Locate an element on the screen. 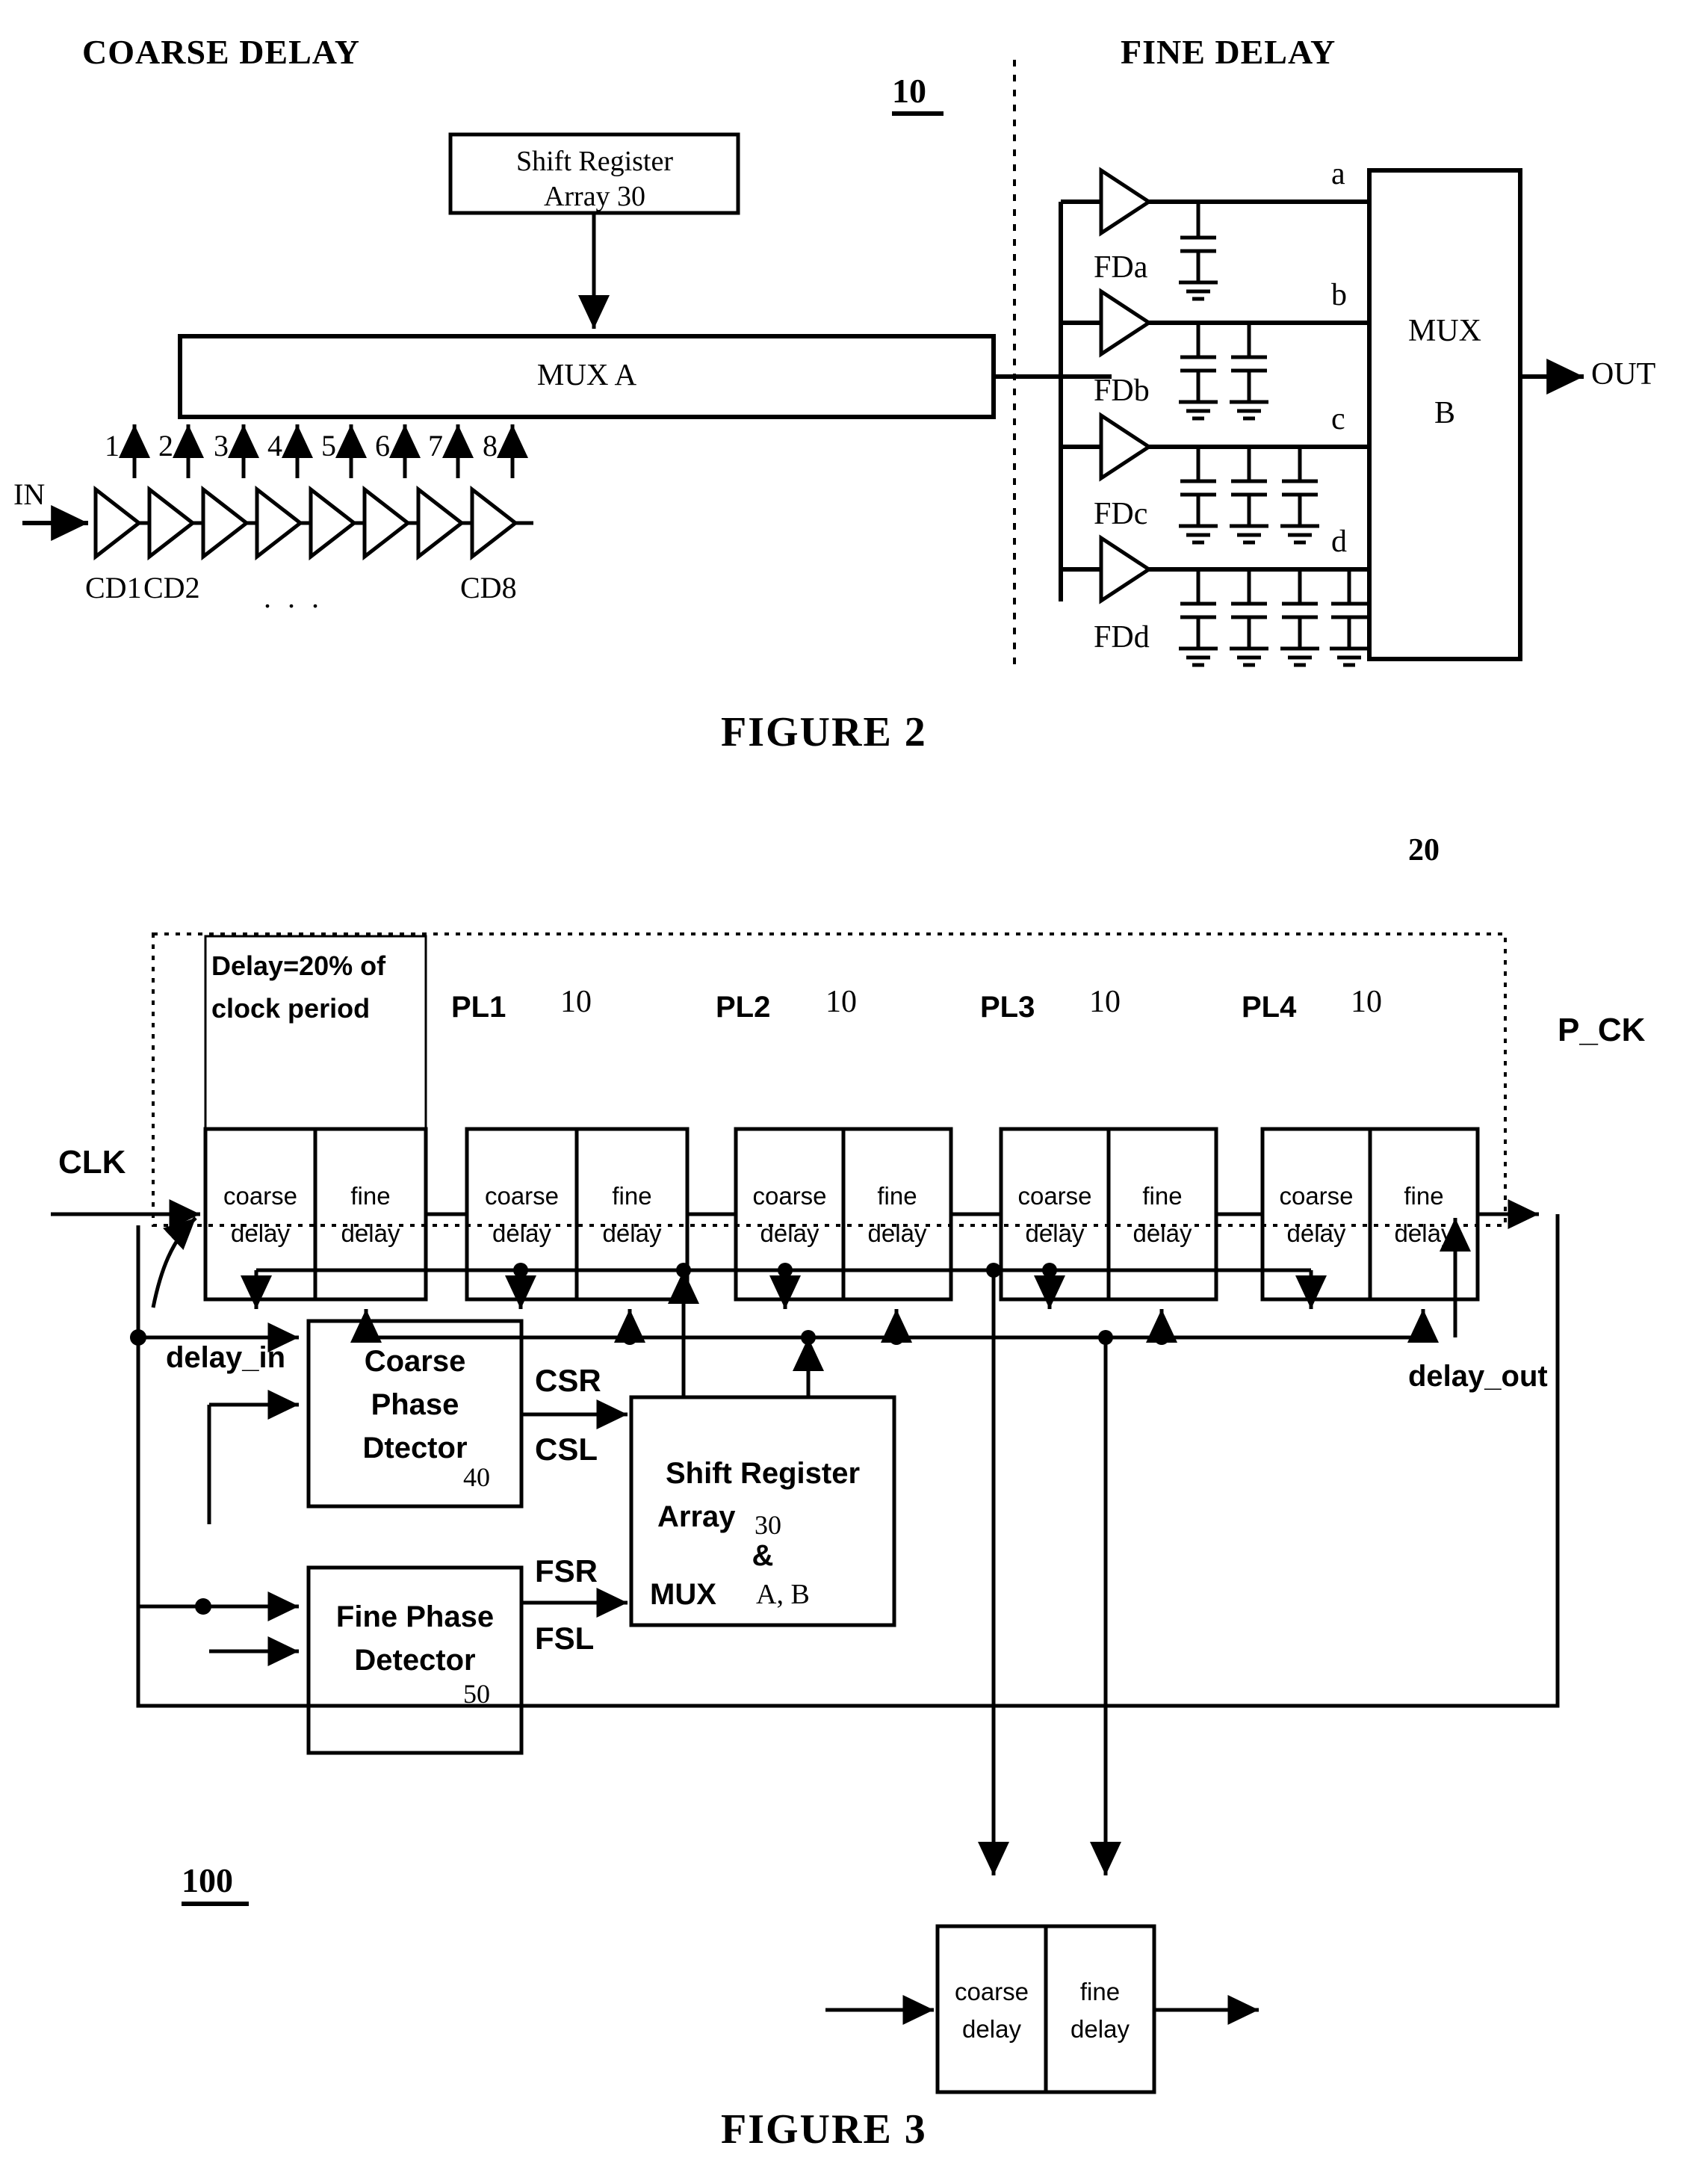  coarse-cell-label-cd8: CD8 is located at coordinates (488, 587).